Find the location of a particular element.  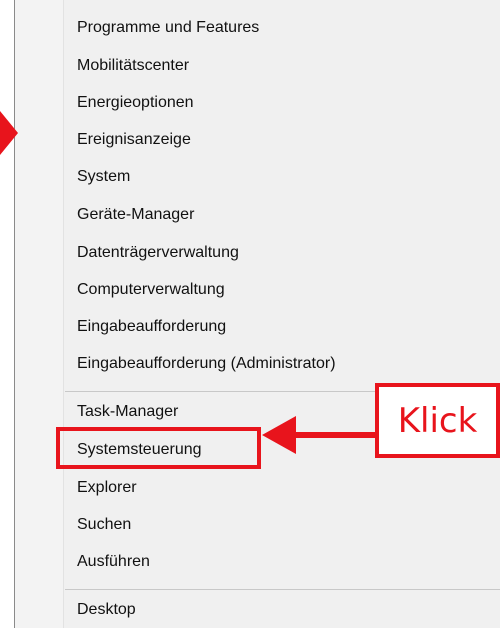

menu-item-computerverwaltung: Computerverwaltung is located at coordinates (151, 290).